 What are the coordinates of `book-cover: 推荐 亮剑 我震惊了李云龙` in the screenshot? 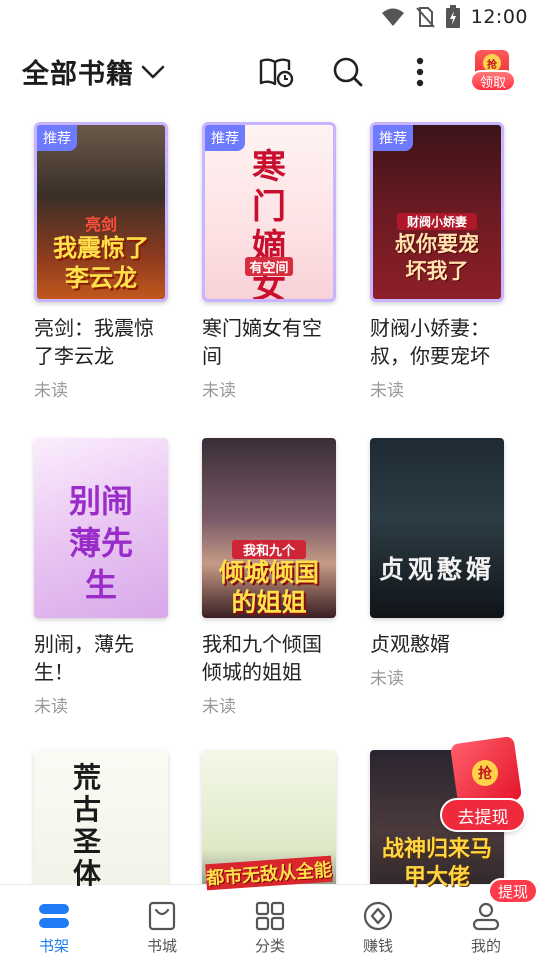 It's located at (101, 212).